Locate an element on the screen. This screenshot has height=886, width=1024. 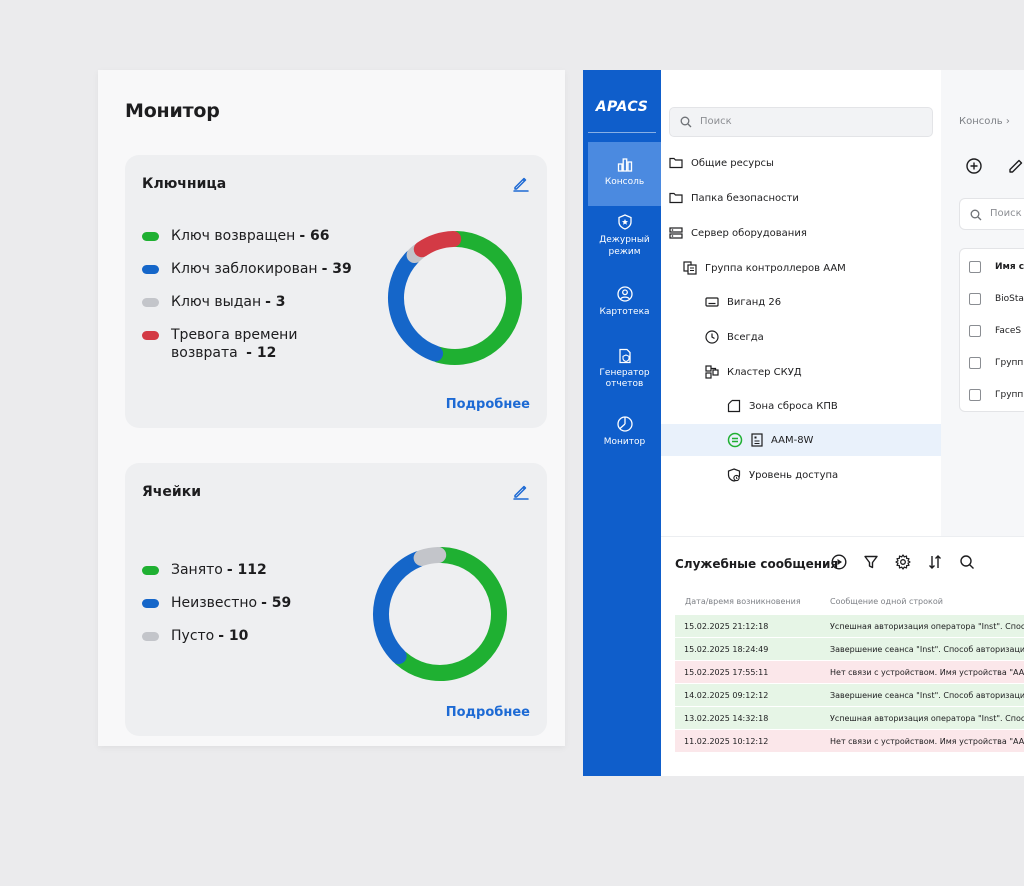
filter-icon is located at coordinates (871, 562).